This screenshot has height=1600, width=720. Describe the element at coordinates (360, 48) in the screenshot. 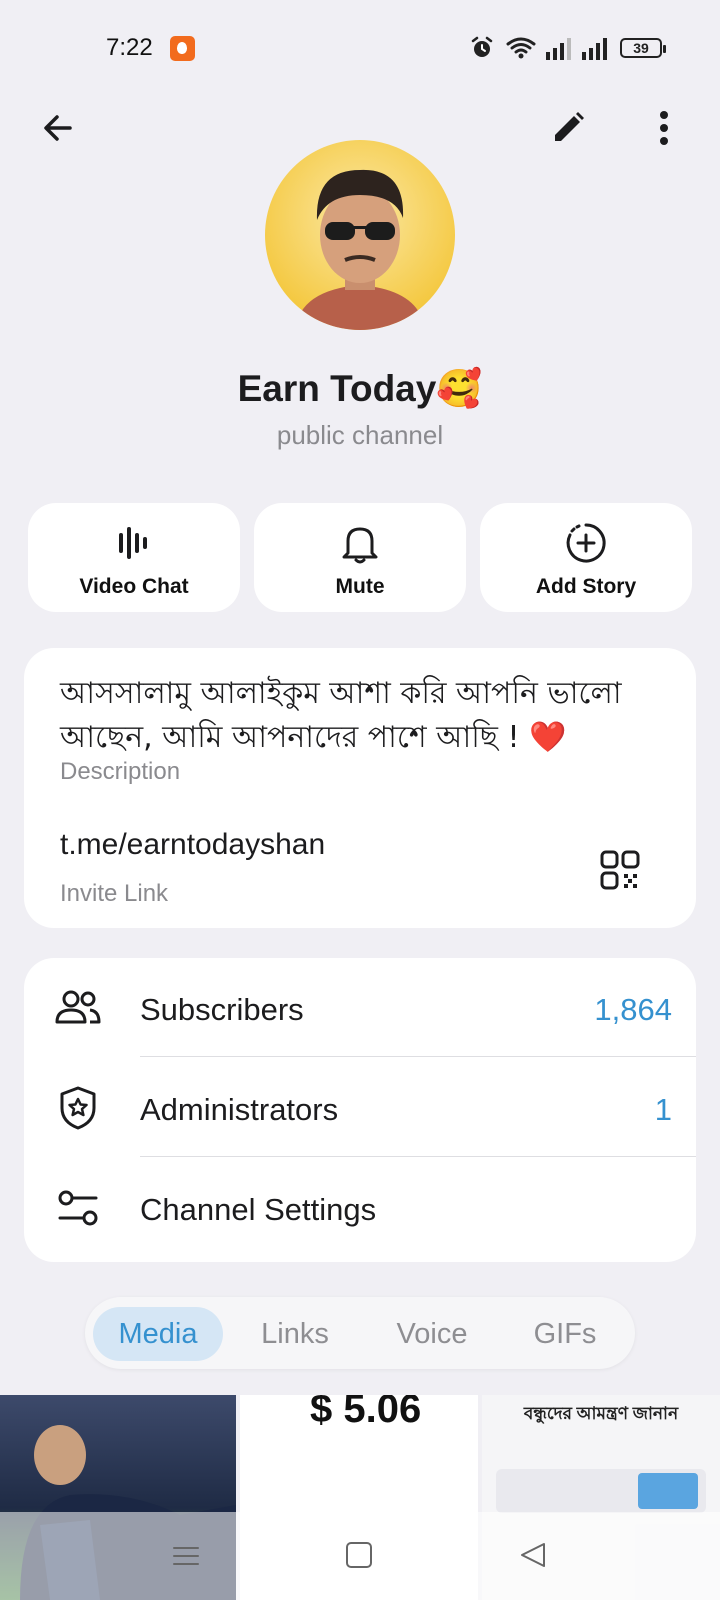

I see `status-bar: 7:22 39` at that location.